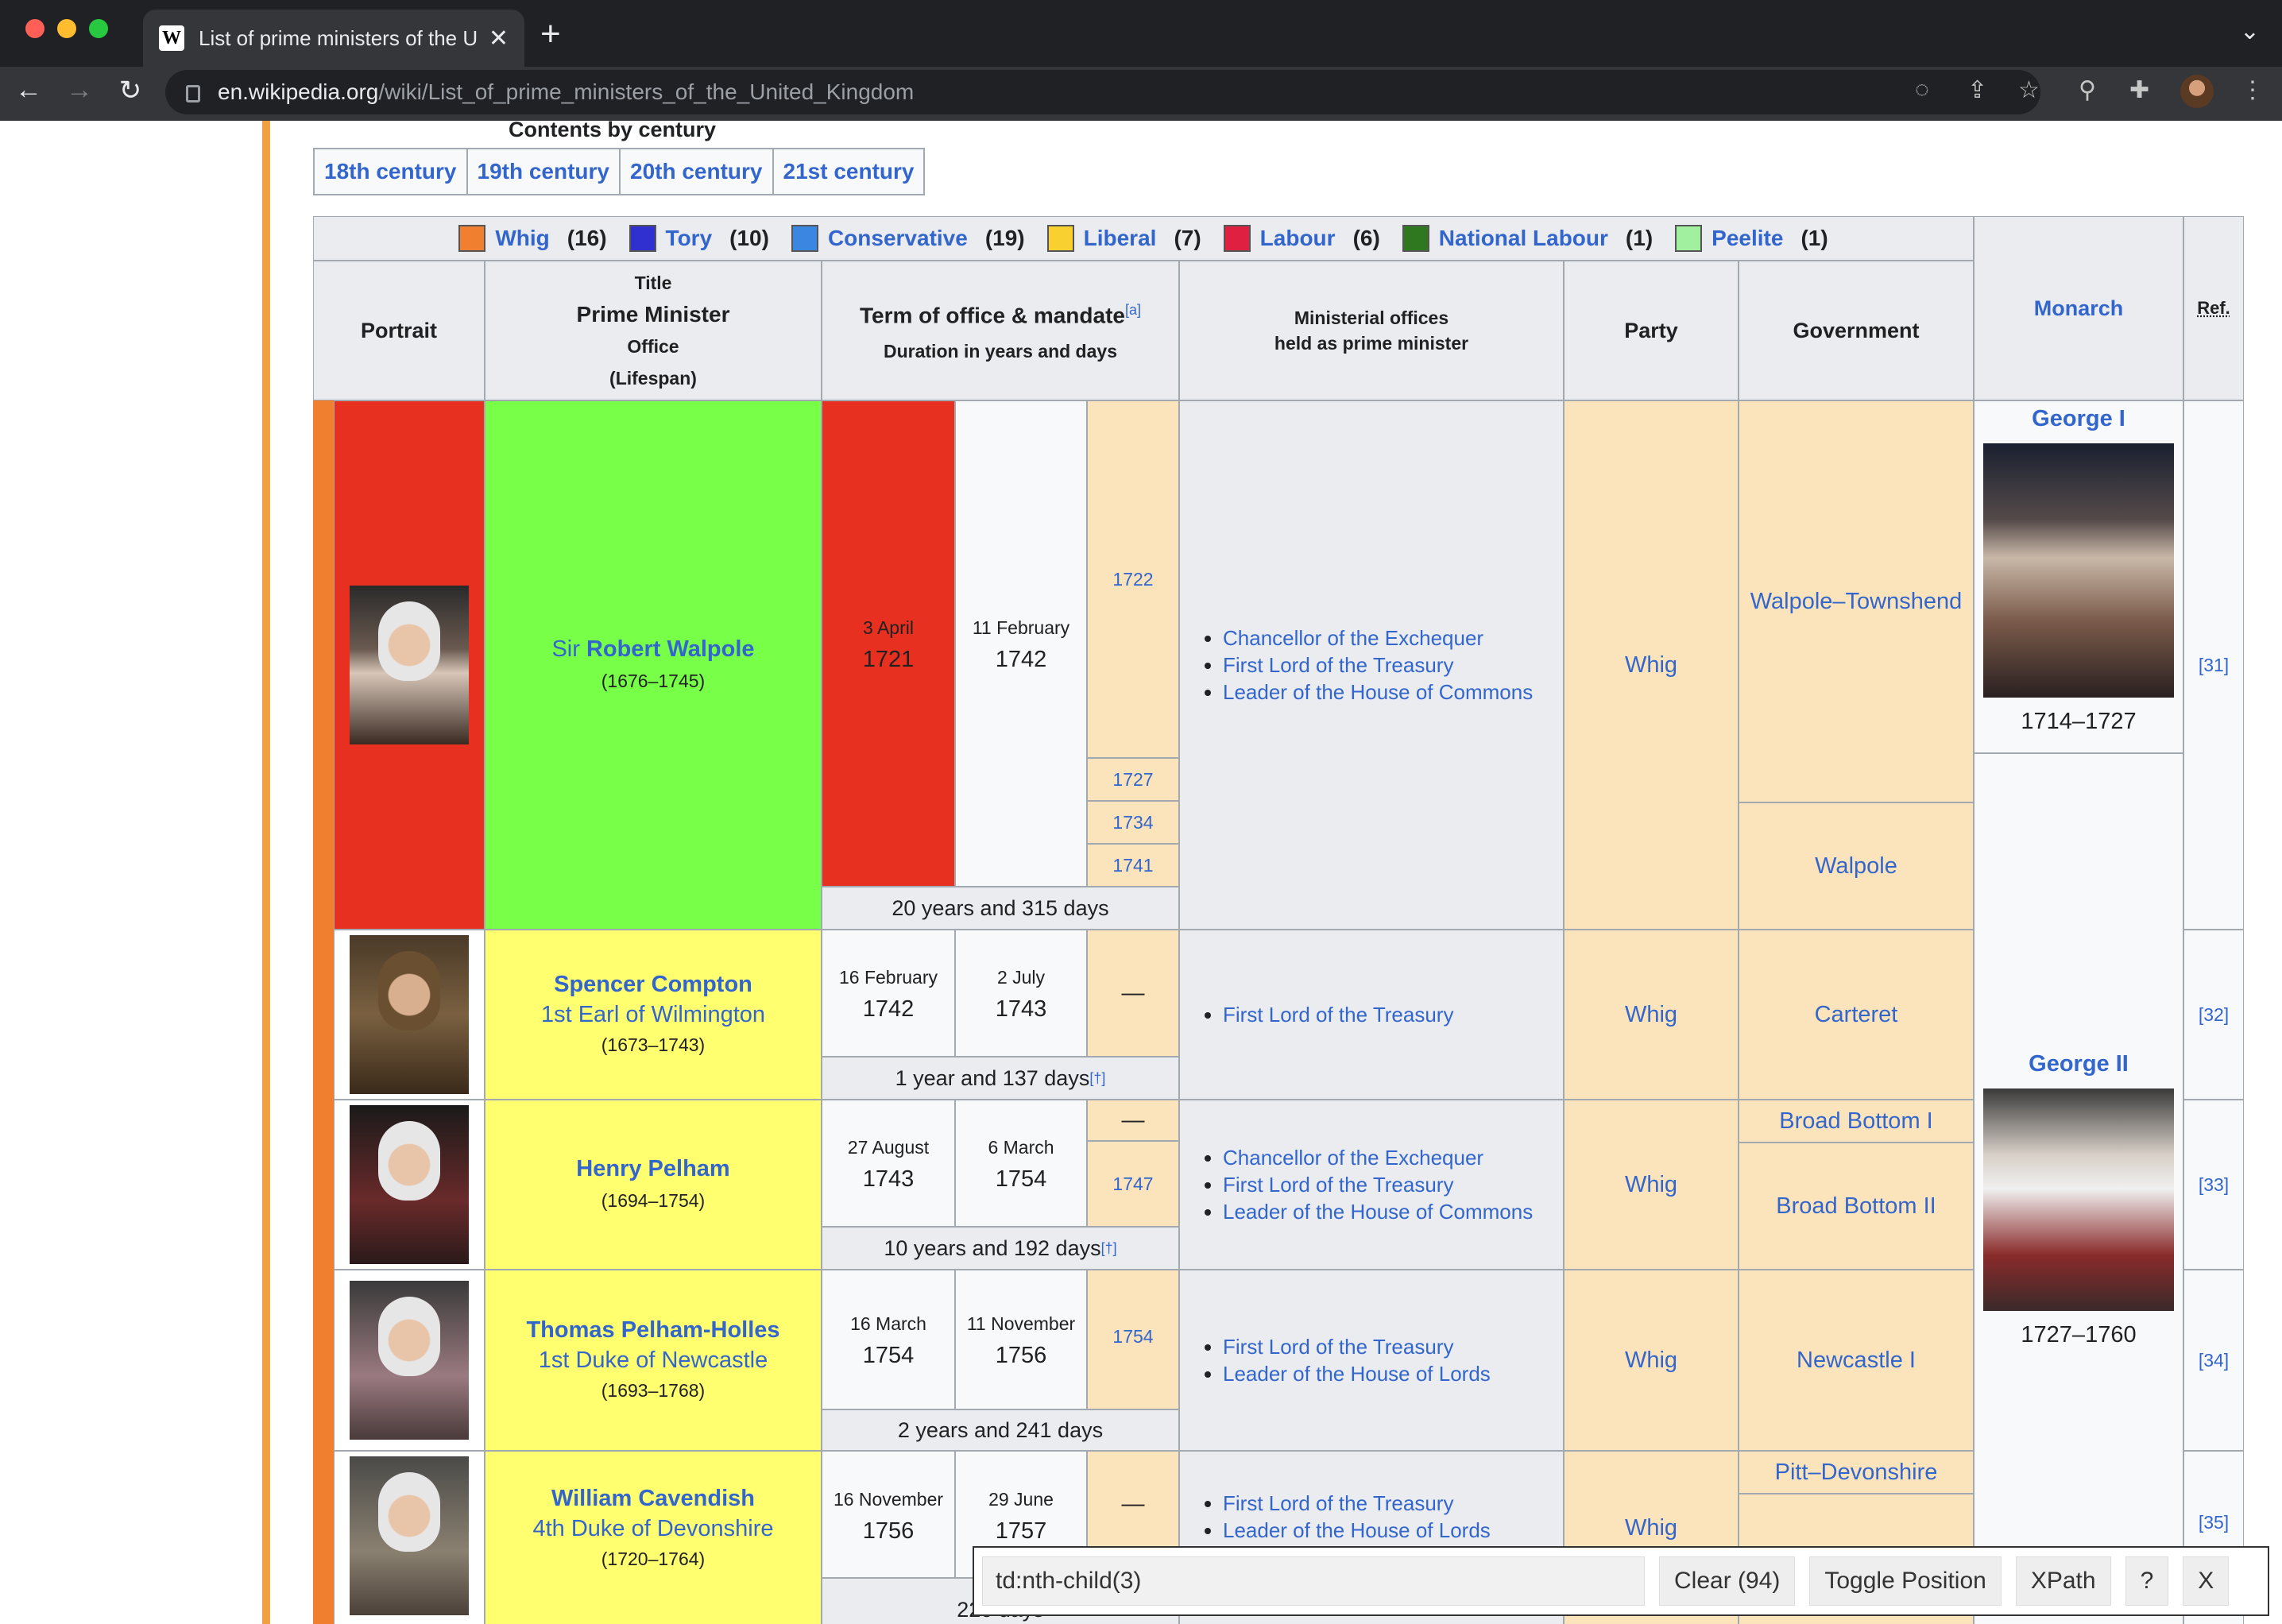  I want to click on portrait-robert-walpole, so click(409, 665).